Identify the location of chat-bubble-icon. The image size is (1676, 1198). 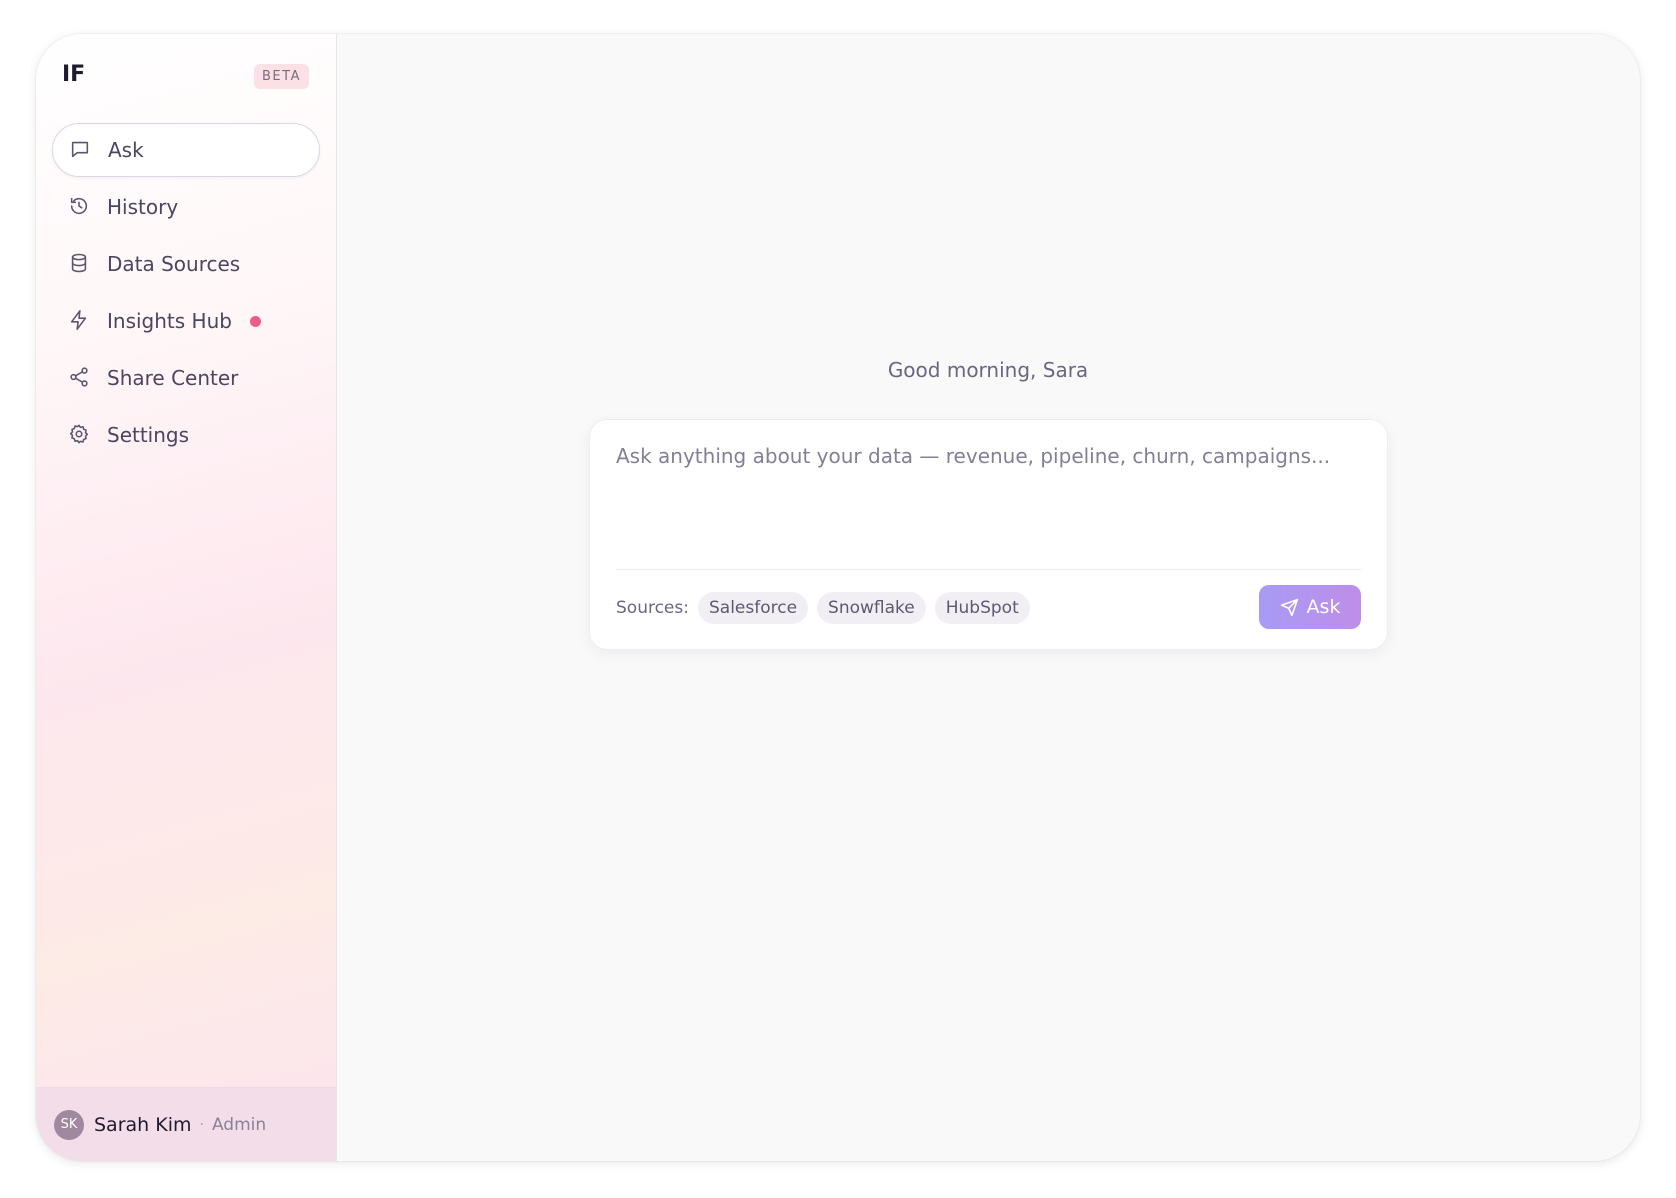
(81, 150).